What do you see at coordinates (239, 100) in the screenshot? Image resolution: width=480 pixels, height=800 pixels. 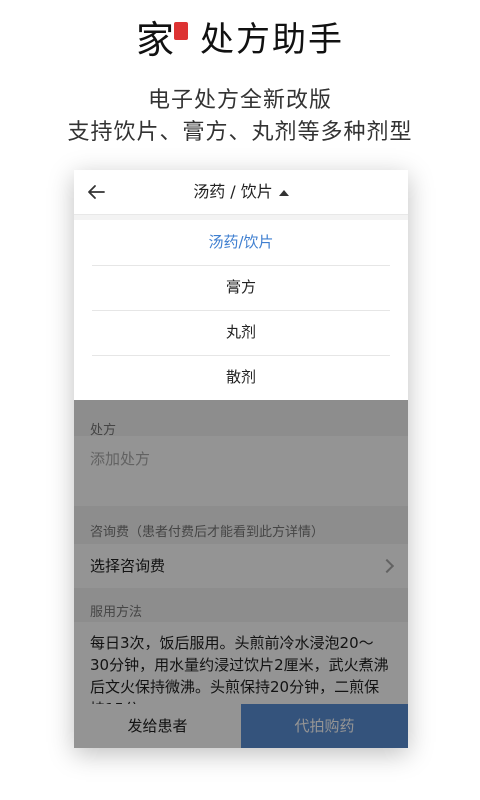 I see `tagline-primary: 电子处方全新改版` at bounding box center [239, 100].